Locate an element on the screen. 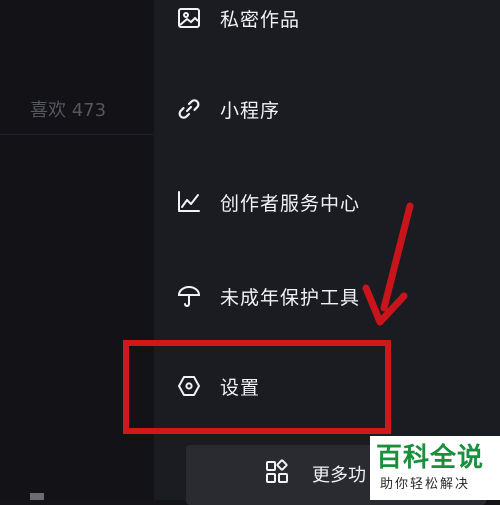 Image resolution: width=500 pixels, height=505 pixels. grid-icon is located at coordinates (277, 472).